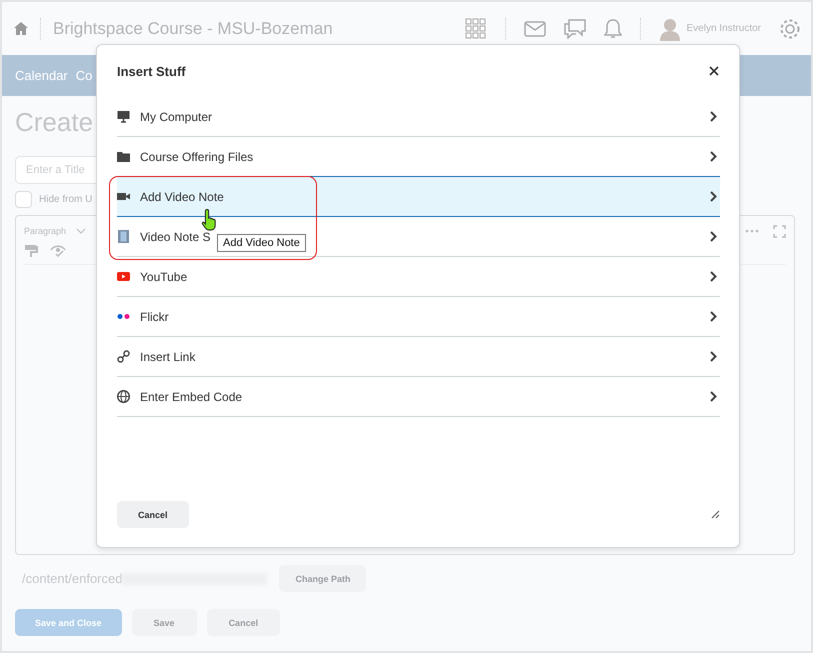 This screenshot has height=653, width=813. Describe the element at coordinates (123, 196) in the screenshot. I see `video-camera-icon` at that location.